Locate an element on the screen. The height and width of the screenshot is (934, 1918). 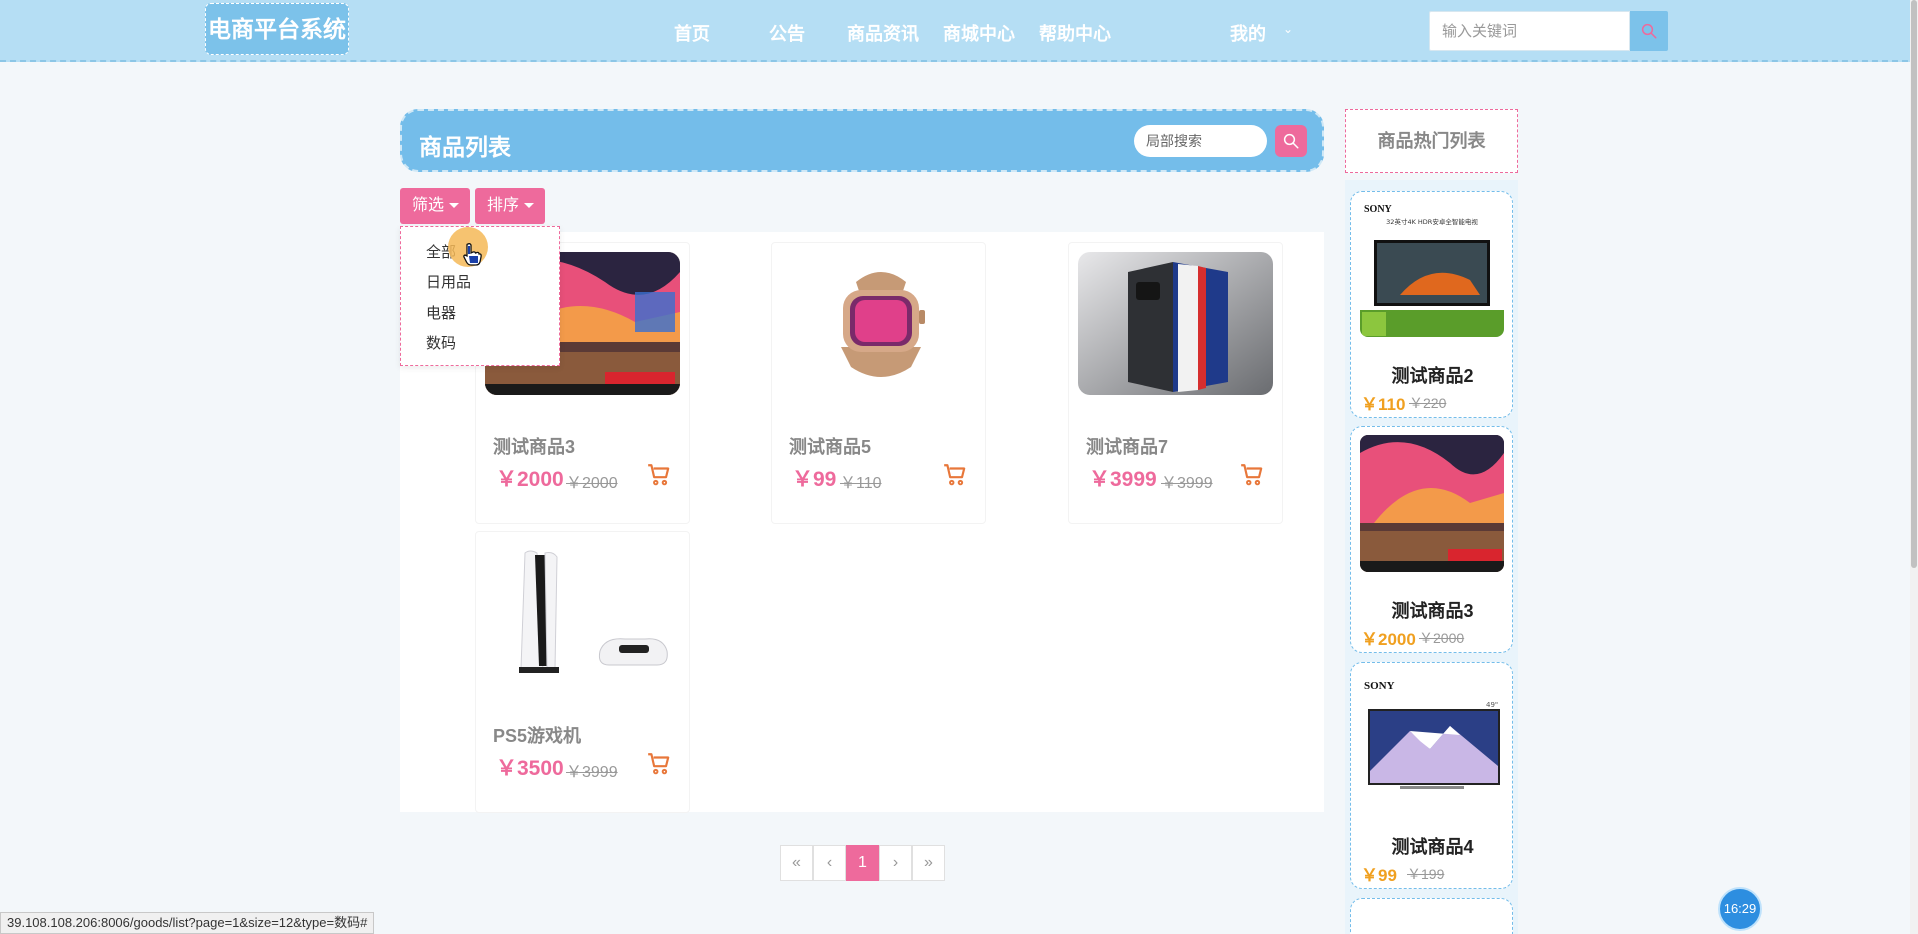
hot-product-name: 测试商品2 is located at coordinates (1432, 375).